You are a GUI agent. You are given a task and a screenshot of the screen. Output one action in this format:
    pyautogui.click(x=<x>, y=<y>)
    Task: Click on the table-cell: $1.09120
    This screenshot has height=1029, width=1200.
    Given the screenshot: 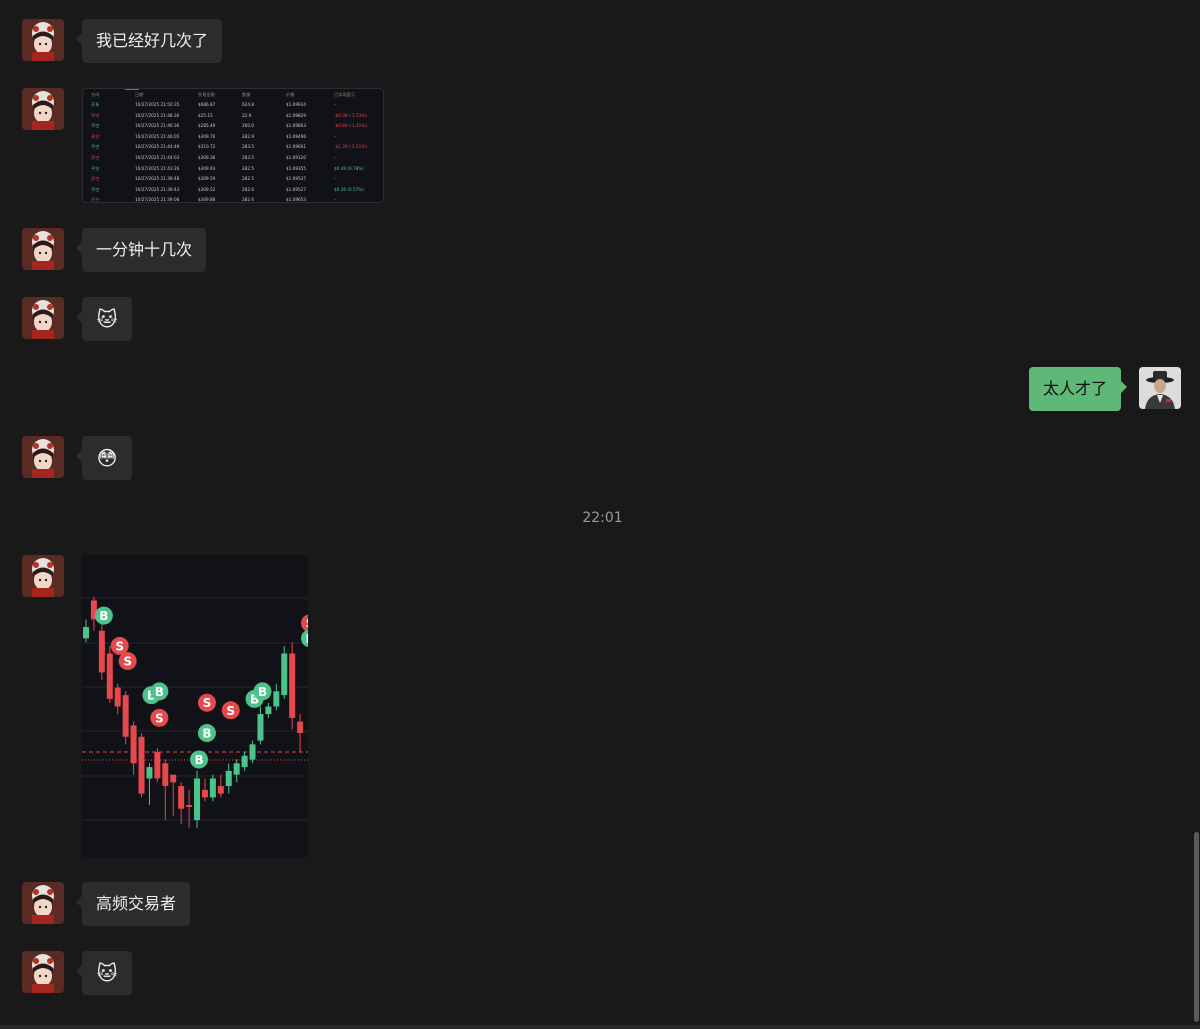 What is the action you would take?
    pyautogui.click(x=296, y=157)
    